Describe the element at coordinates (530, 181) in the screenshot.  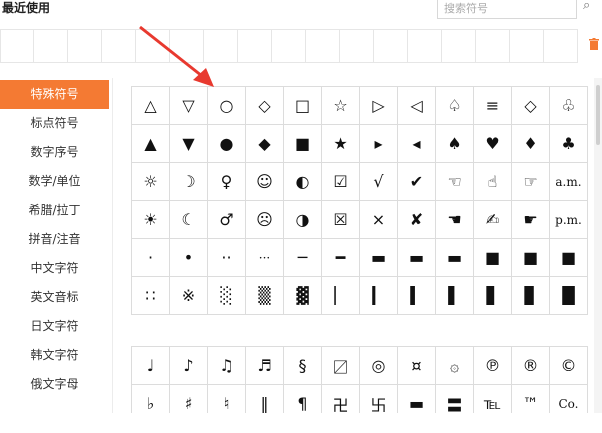
I see `symbol-cell: ☞` at that location.